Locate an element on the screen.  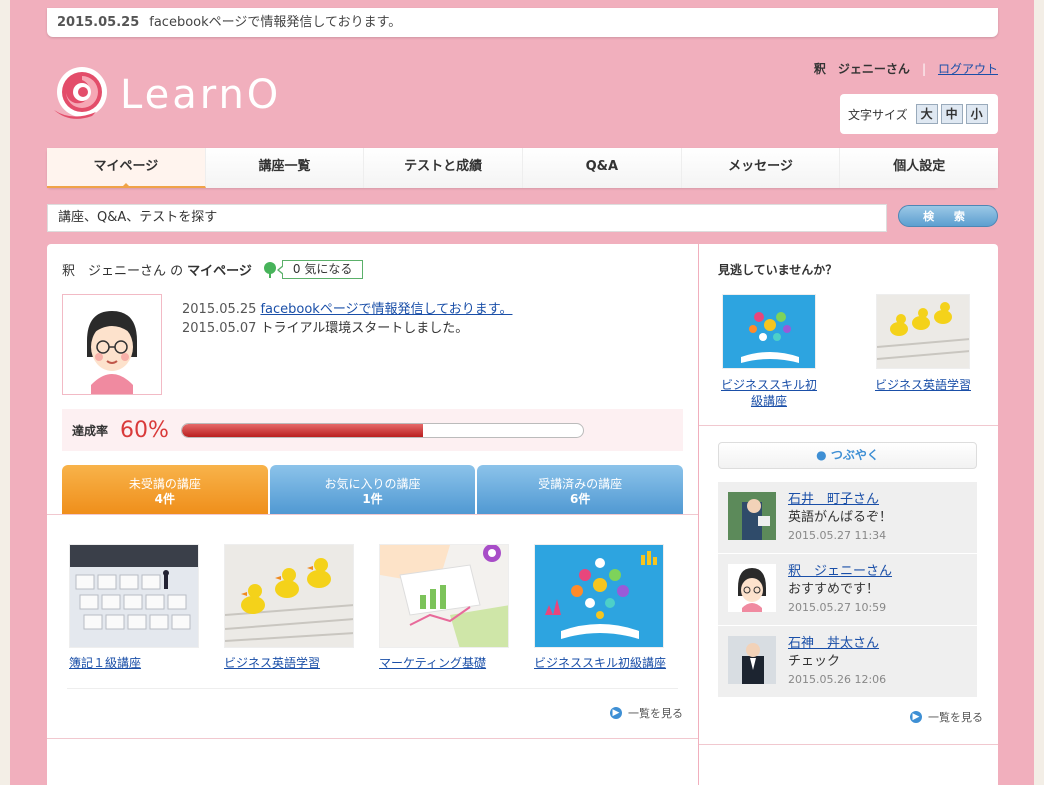
main-nav: マイページ 講座一覧 テストと成績 Q&A メッセージ 個人設定 is located at coordinates (523, 168).